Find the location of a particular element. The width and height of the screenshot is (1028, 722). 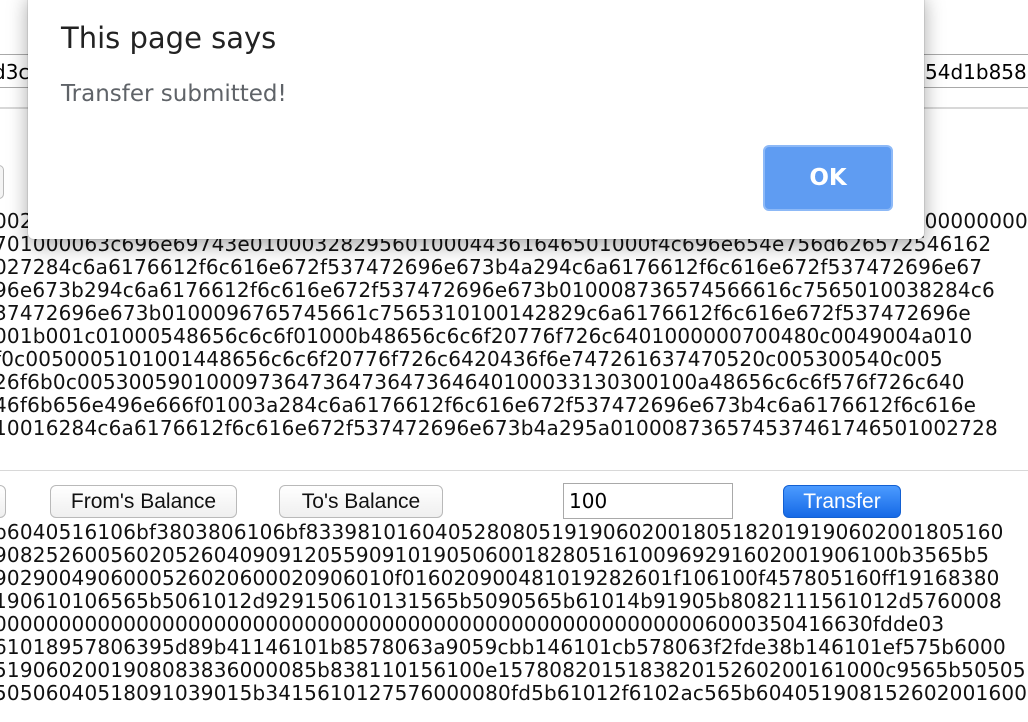

from-balance-button: From's Balance is located at coordinates (143, 501).